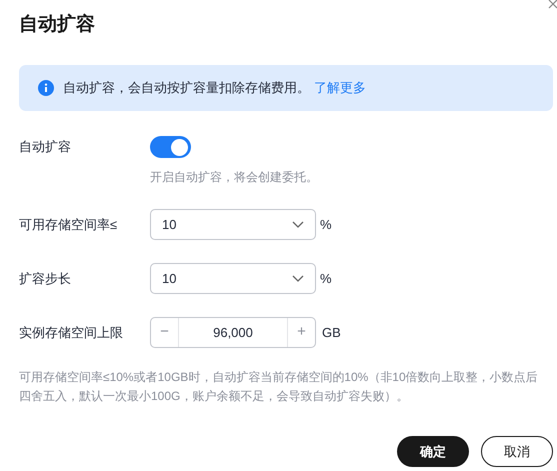 The height and width of the screenshot is (471, 557). What do you see at coordinates (279, 387) in the screenshot?
I see `note-text: 可用存储空间率≤10%或者10GB时，自动扩容当前存储空间的10%（非10倍数向上取整，小数点后四舍五入，默认一次最小100G，账户余额不足，会导致自动扩容失败）。` at bounding box center [279, 387].